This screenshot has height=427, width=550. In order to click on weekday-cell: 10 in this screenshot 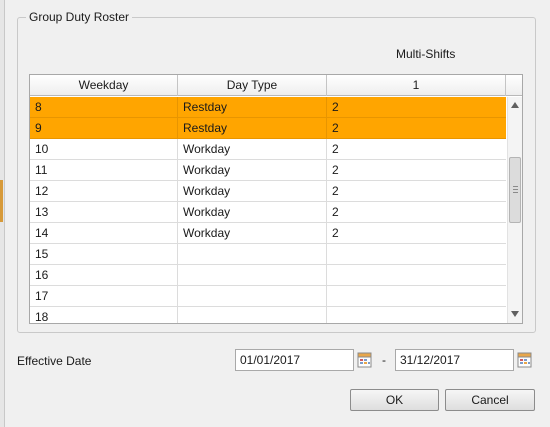, I will do `click(104, 149)`.